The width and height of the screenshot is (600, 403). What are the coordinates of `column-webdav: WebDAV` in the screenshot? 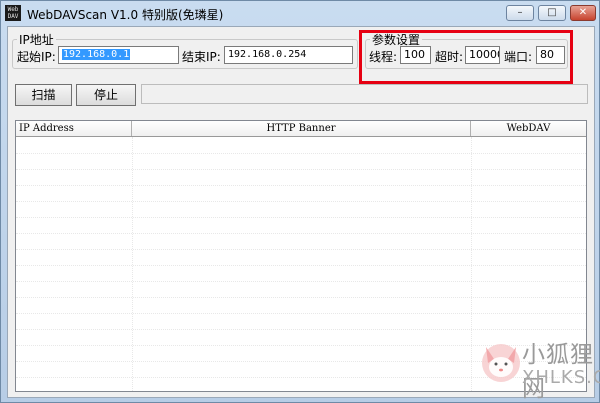 It's located at (528, 128).